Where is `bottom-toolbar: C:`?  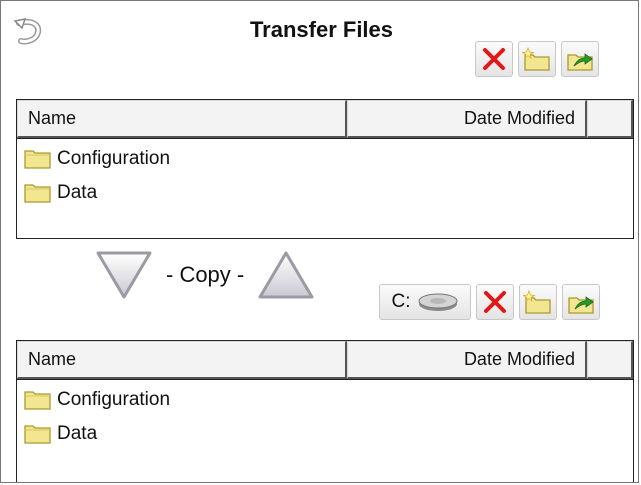
bottom-toolbar: C: is located at coordinates (489, 302).